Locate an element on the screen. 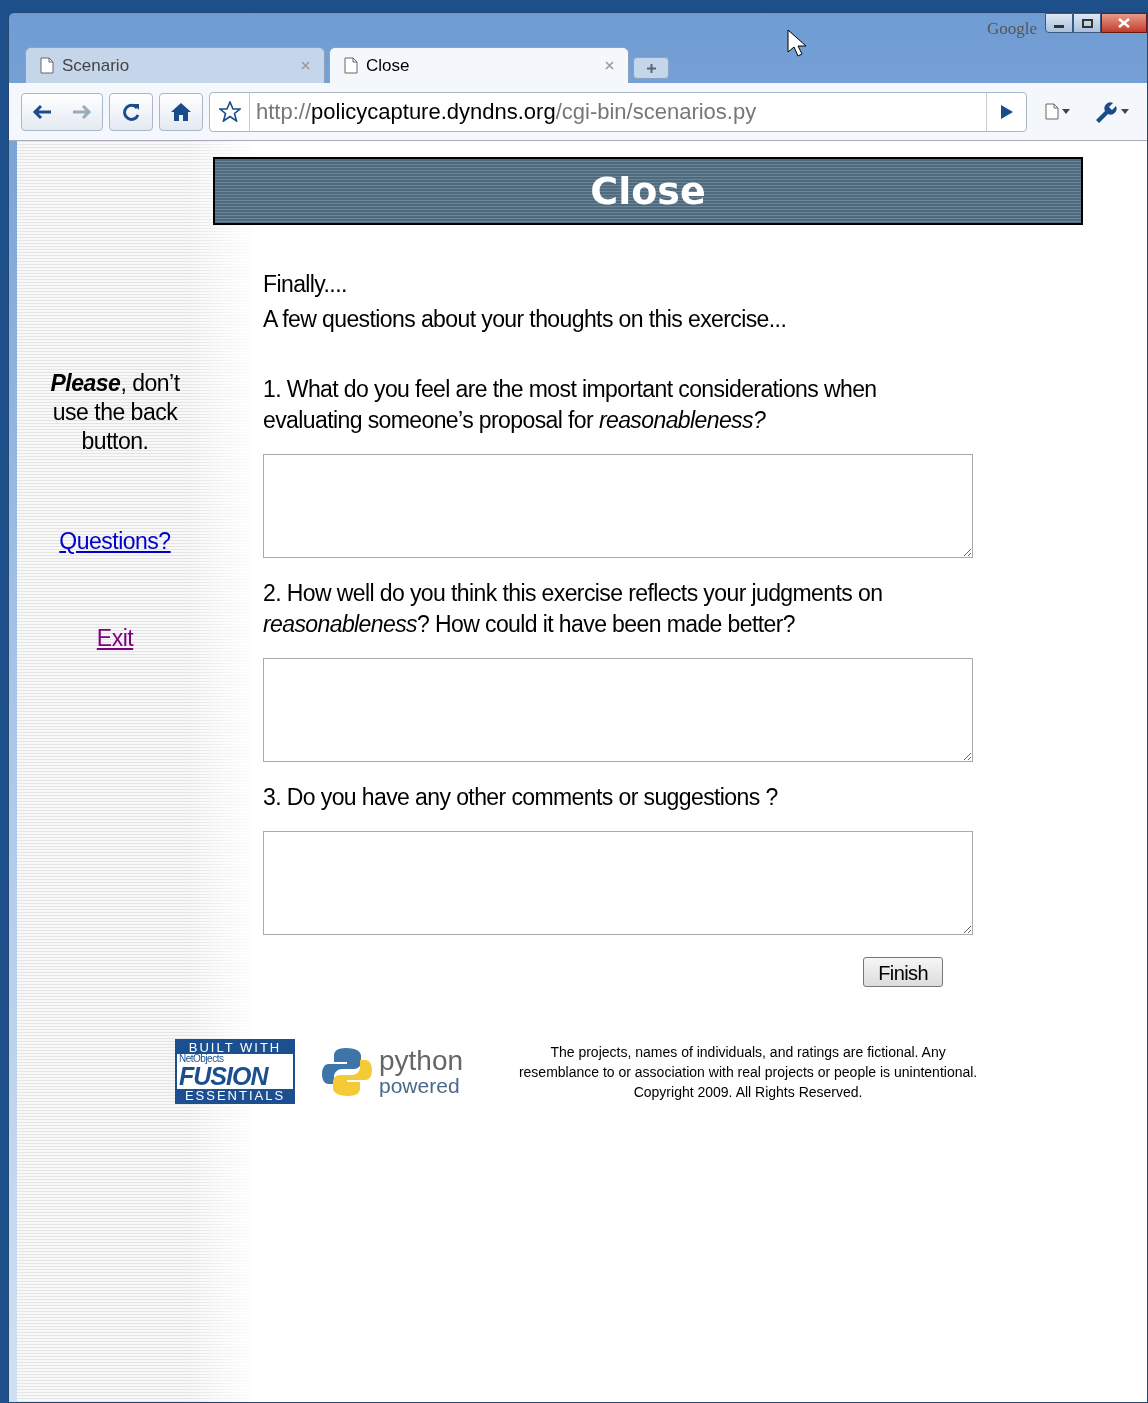  question-text: 3. Do you have any other comments or suggestions ? is located at coordinates (521, 797).